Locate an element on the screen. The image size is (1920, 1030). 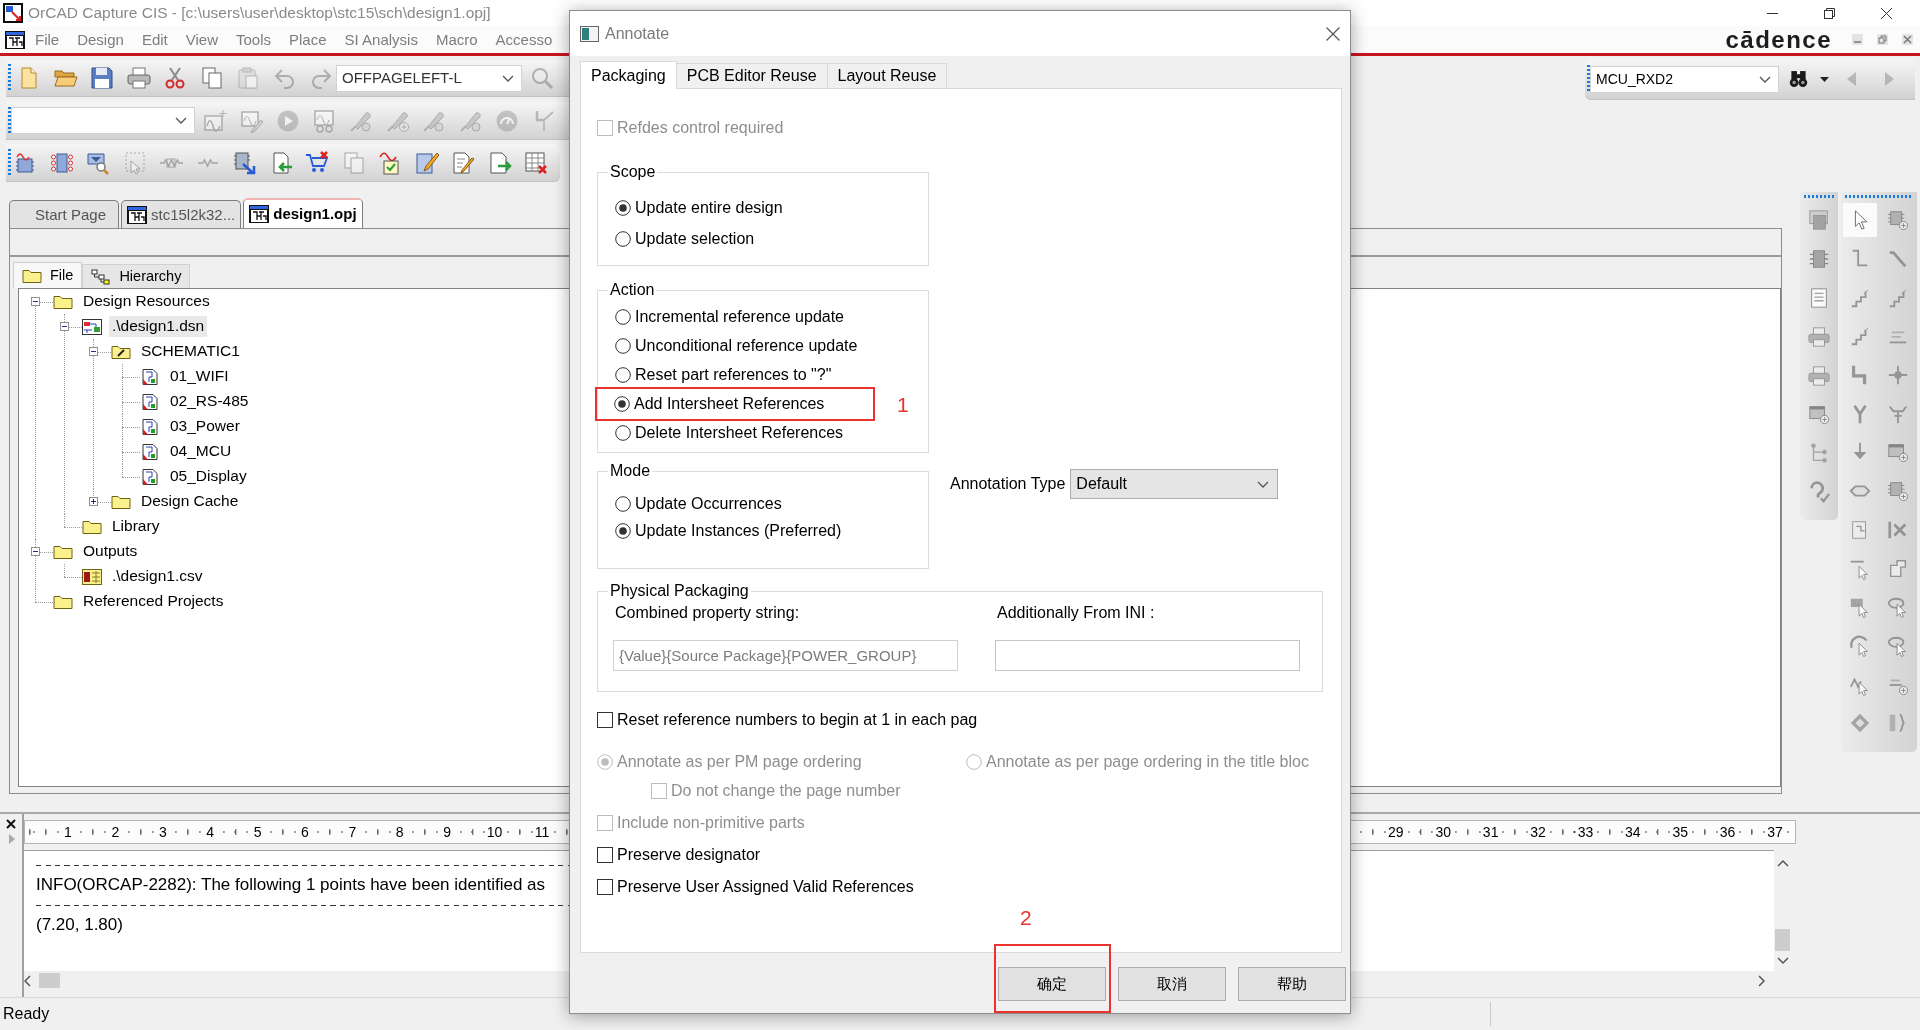
tree-item: Design Resources is located at coordinates (146, 301).